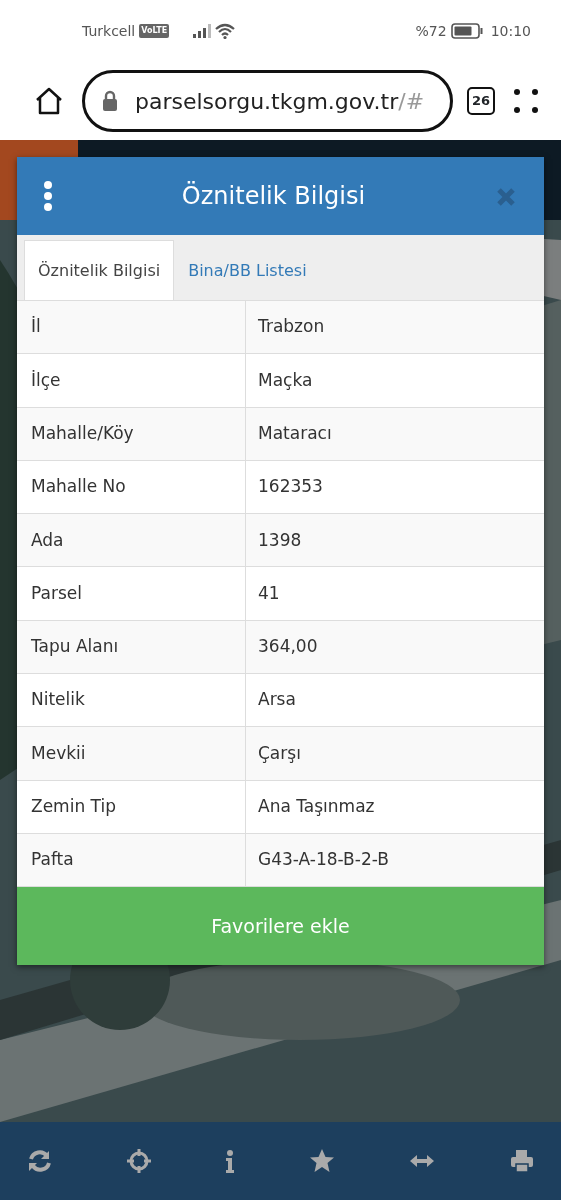  Describe the element at coordinates (316, 807) in the screenshot. I see `table-cell-text: Ana Taşınmaz` at that location.